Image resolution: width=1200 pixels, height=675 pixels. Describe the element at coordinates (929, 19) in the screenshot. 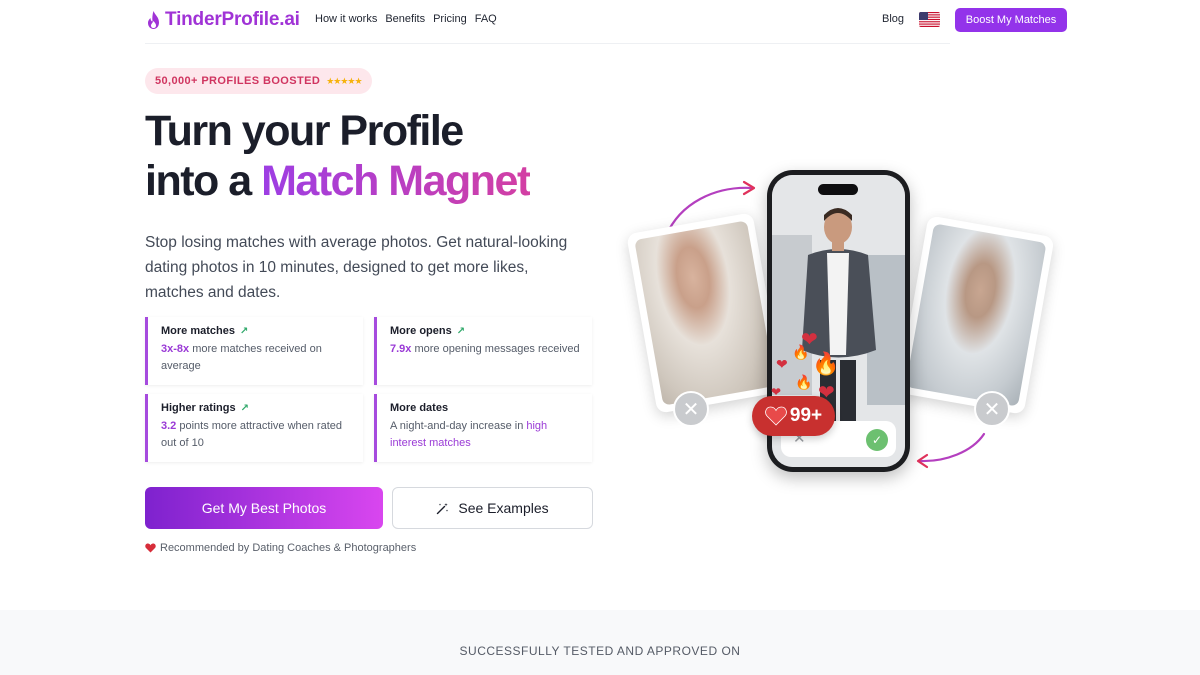

I see `us-flag-icon` at that location.